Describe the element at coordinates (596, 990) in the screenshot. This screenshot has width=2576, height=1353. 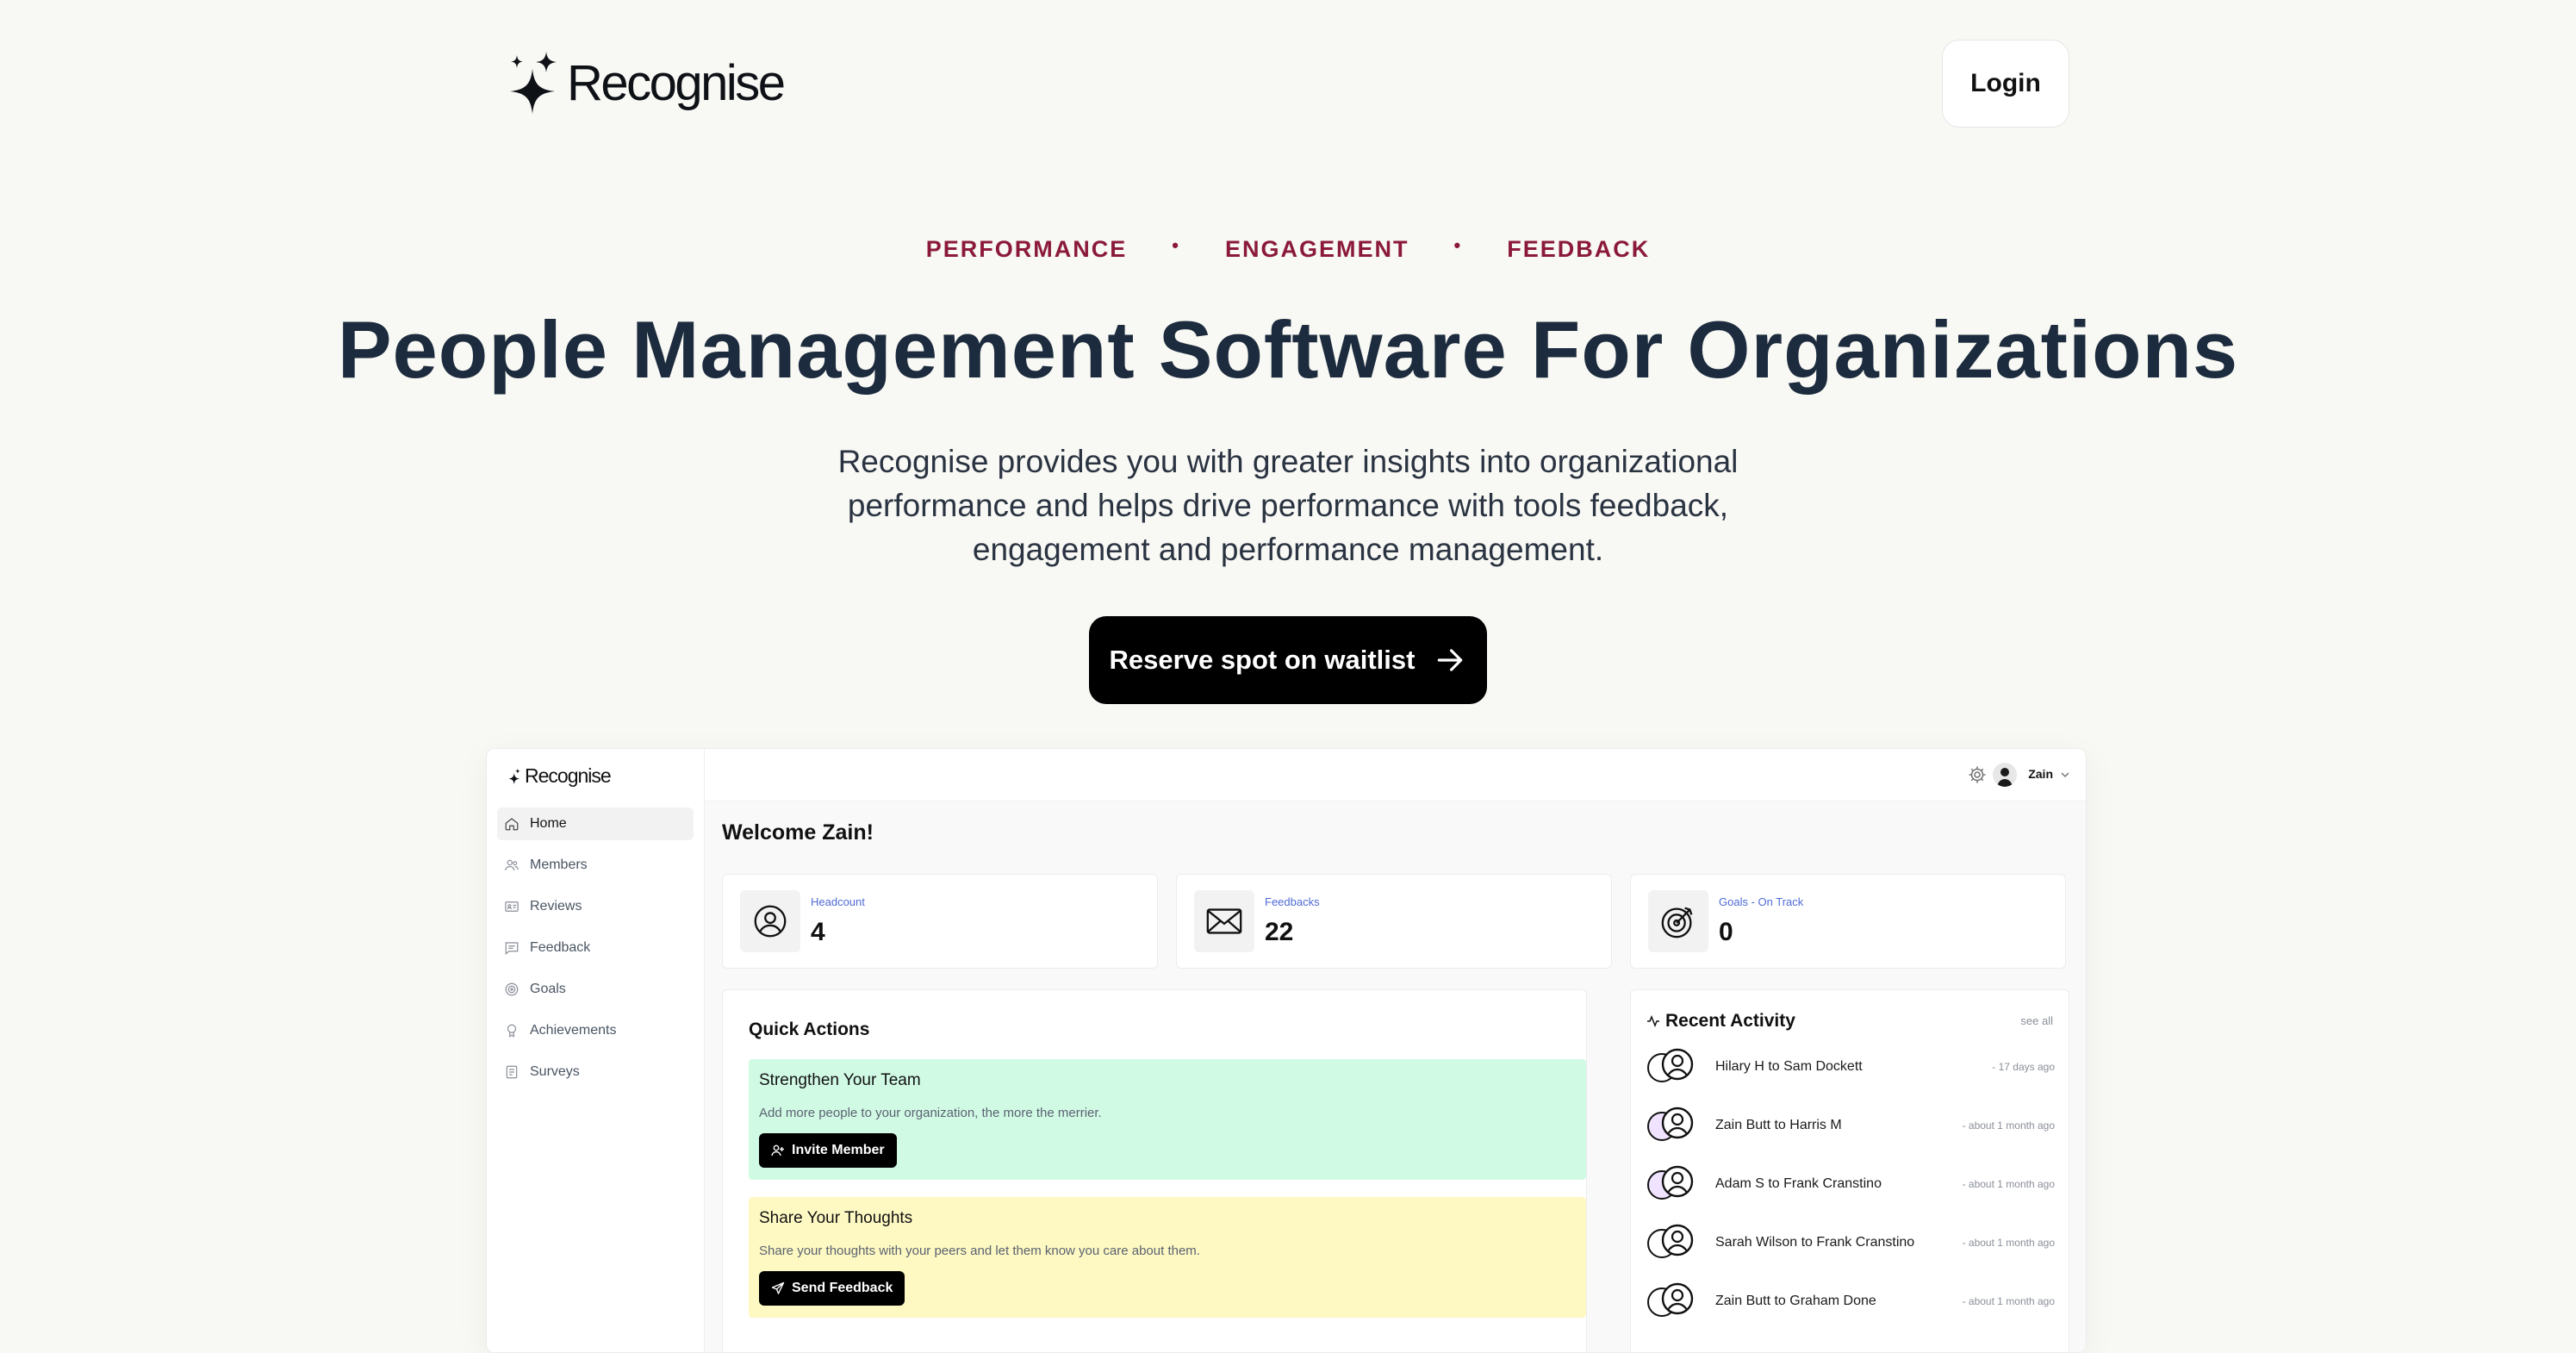
I see `sidebar-item-goals: Goals` at that location.